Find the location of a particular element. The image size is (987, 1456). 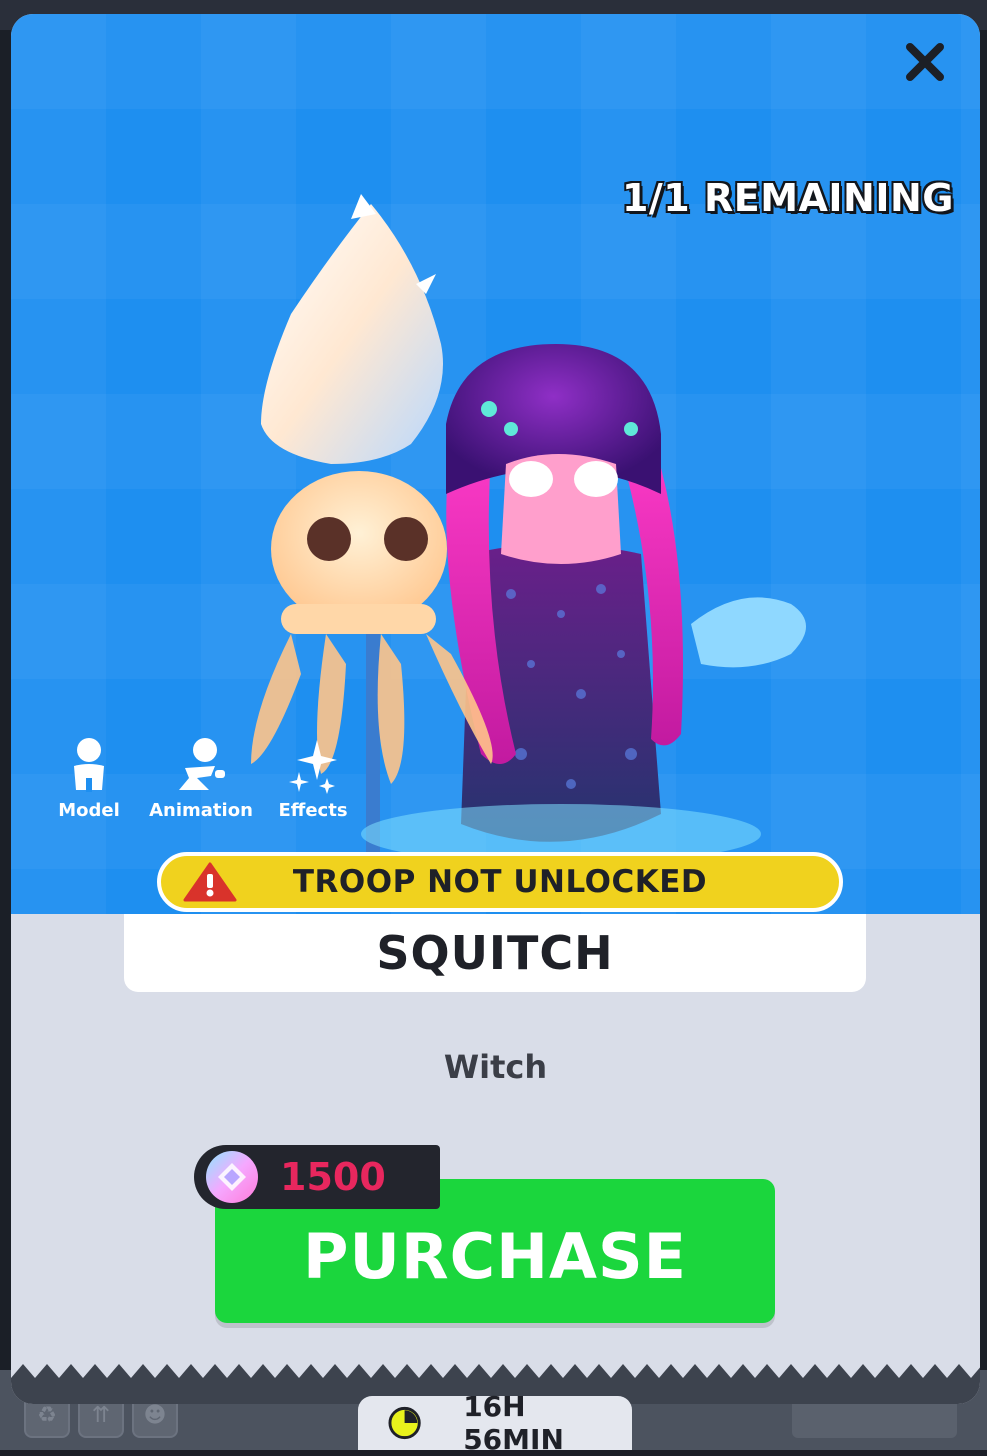

timer-text: 16H 56MIN is located at coordinates (513, 1423).